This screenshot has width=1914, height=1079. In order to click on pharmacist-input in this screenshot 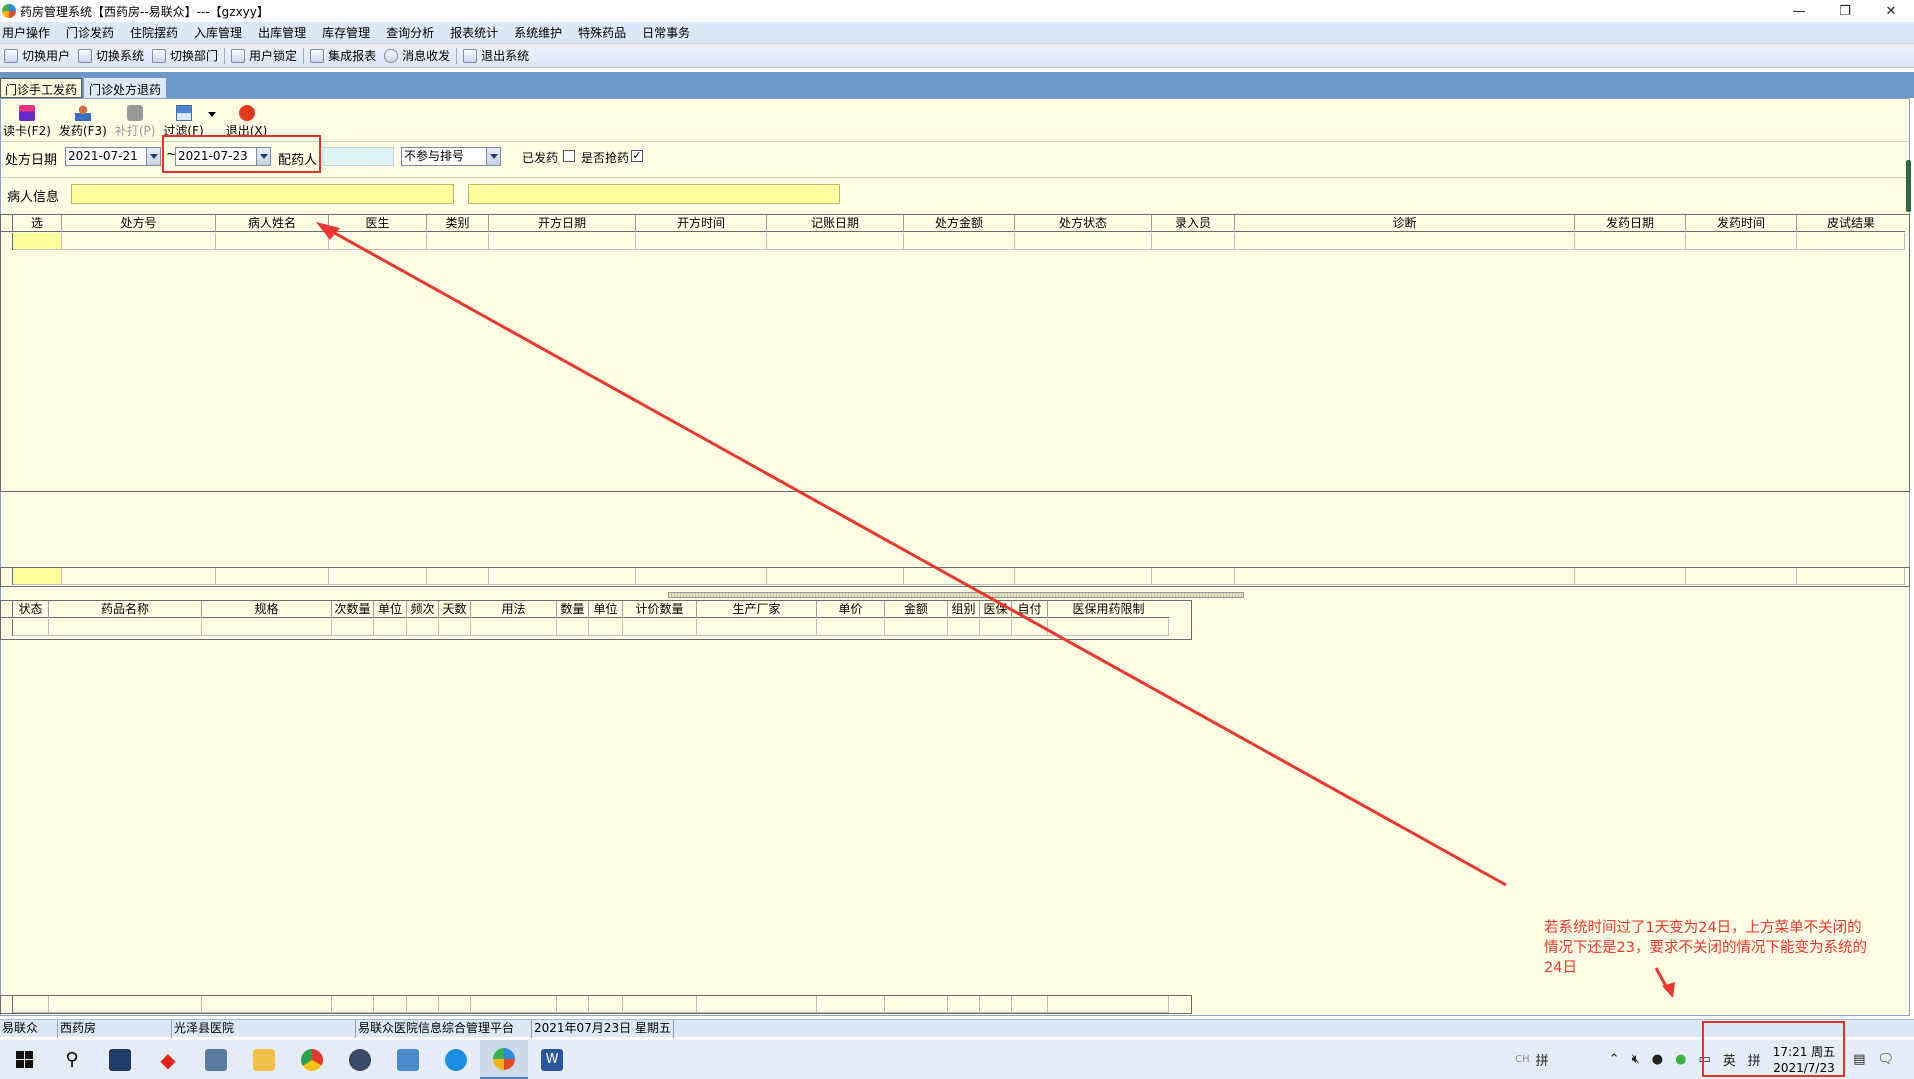, I will do `click(358, 156)`.